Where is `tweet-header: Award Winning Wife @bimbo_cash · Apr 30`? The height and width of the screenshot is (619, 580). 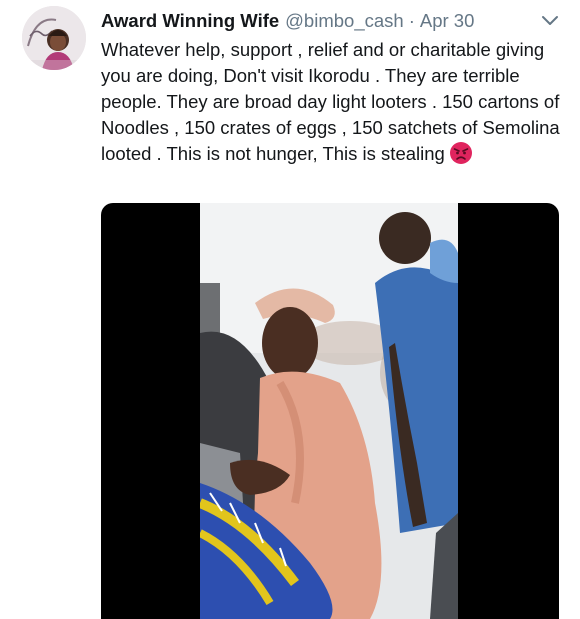 tweet-header: Award Winning Wife @bimbo_cash · Apr 30 is located at coordinates (331, 21).